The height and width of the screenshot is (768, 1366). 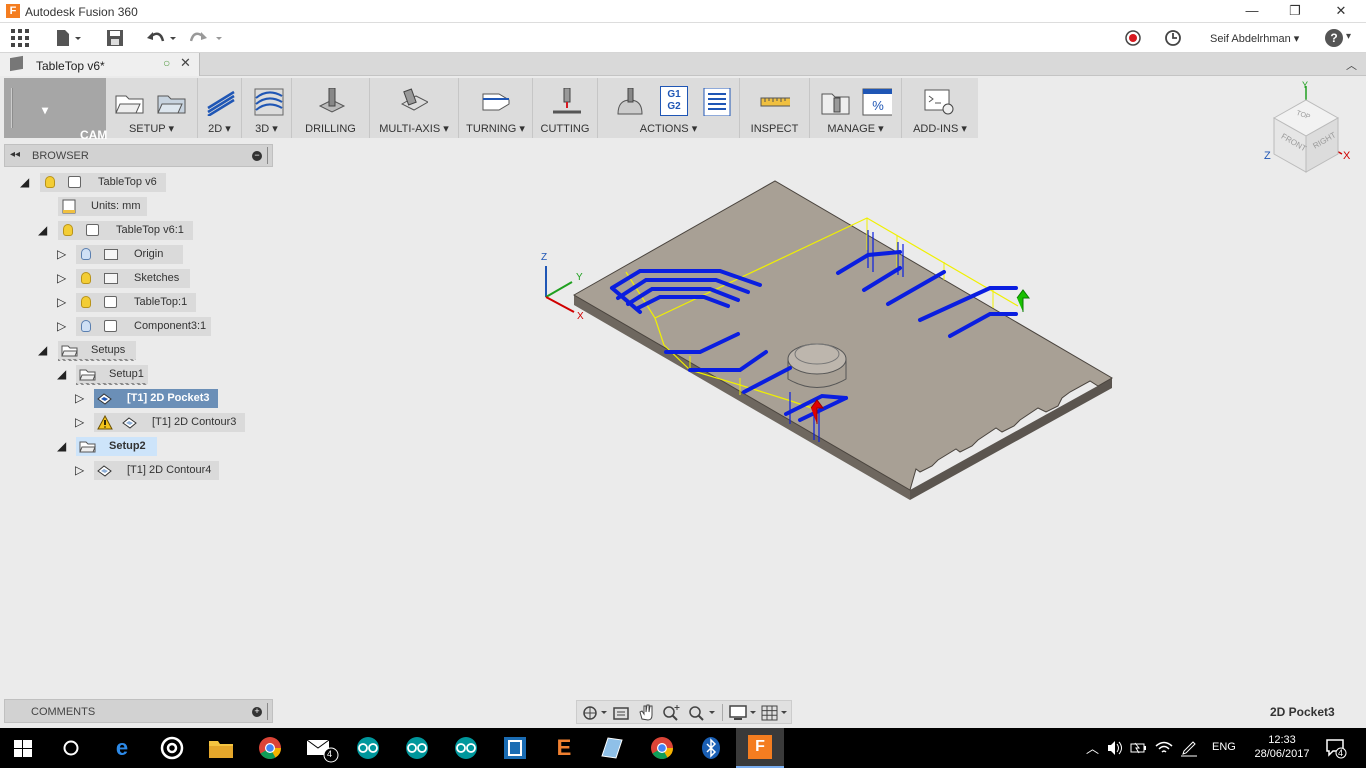 I want to click on browser-header: ◂◂ BROWSER −, so click(x=138, y=155).